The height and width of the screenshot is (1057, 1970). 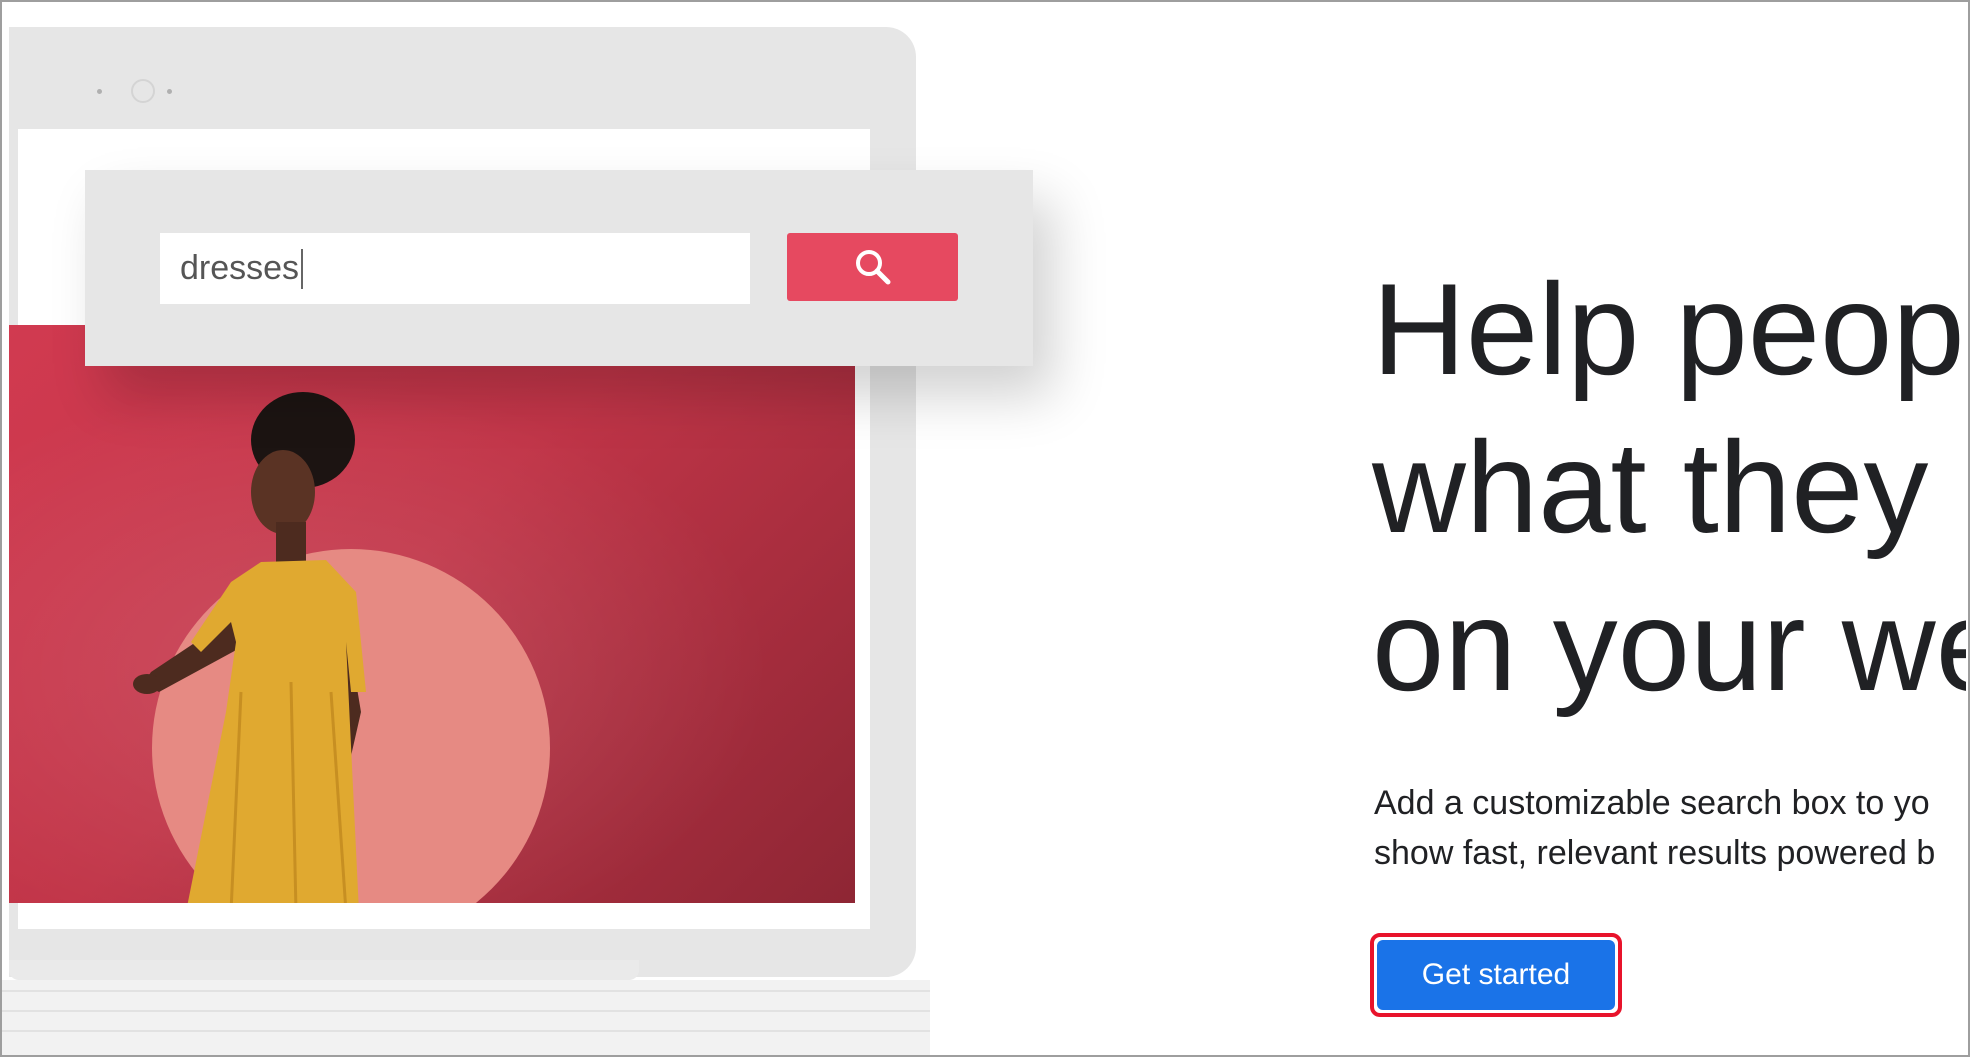 I want to click on search-query-text: dresses, so click(x=240, y=268).